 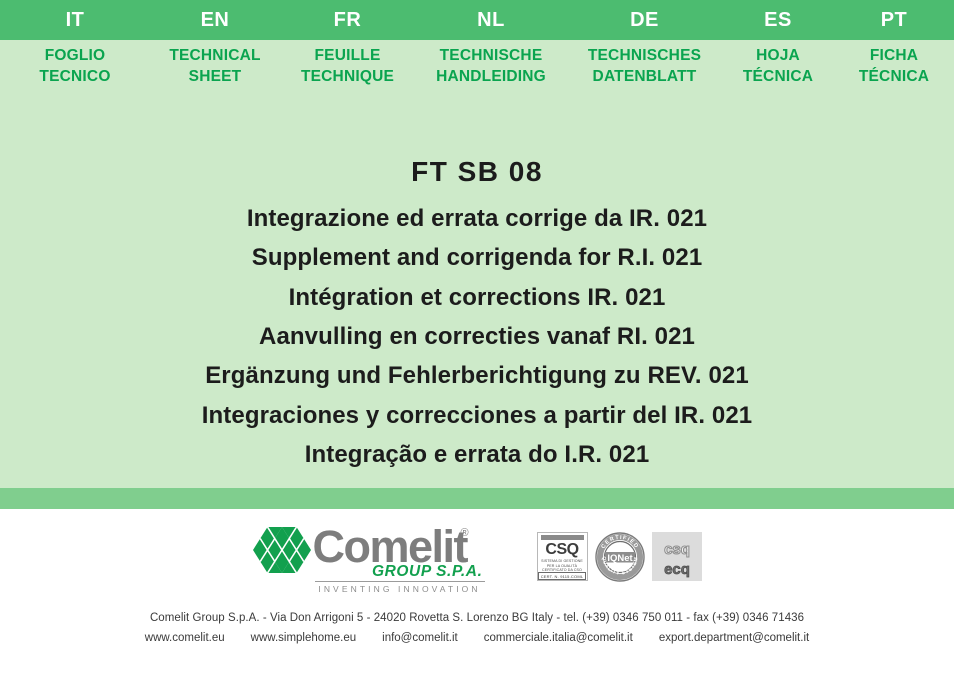 What do you see at coordinates (491, 66) in the screenshot?
I see `language-name-nl: TECHNISCHE HANDLEIDING` at bounding box center [491, 66].